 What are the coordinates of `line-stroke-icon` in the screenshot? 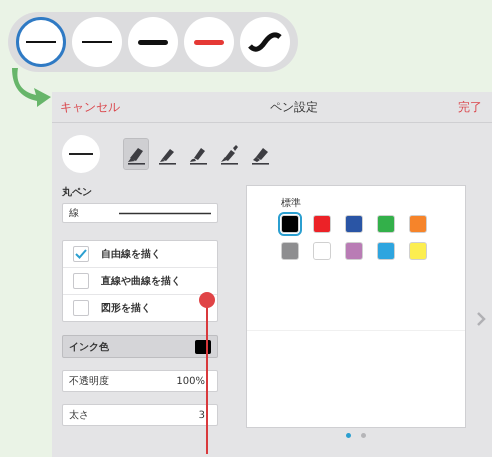 It's located at (81, 154).